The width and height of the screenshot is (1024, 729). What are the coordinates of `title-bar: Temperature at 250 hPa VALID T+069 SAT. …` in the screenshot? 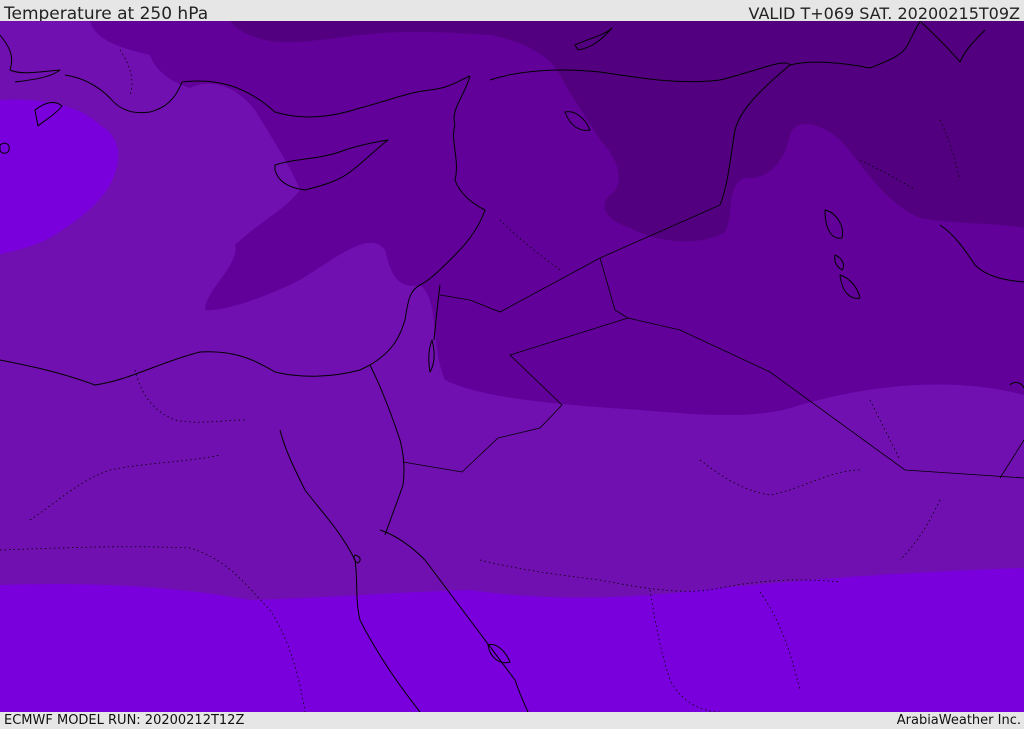 It's located at (512, 12).